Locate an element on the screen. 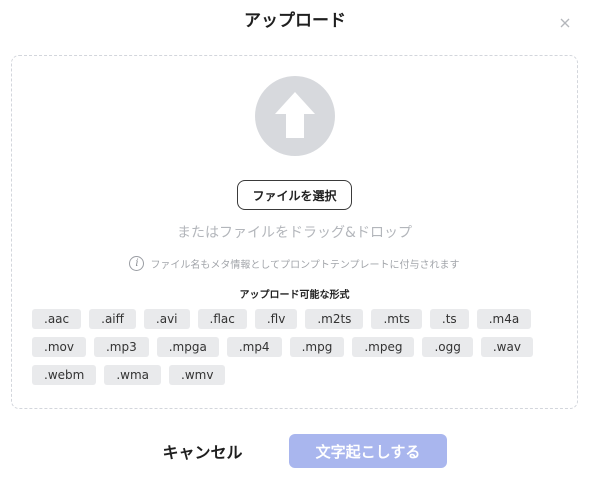 The width and height of the screenshot is (590, 482). info-note: i ファイル名もメタ情報としてプロンプトテンプレートに付与されます is located at coordinates (294, 263).